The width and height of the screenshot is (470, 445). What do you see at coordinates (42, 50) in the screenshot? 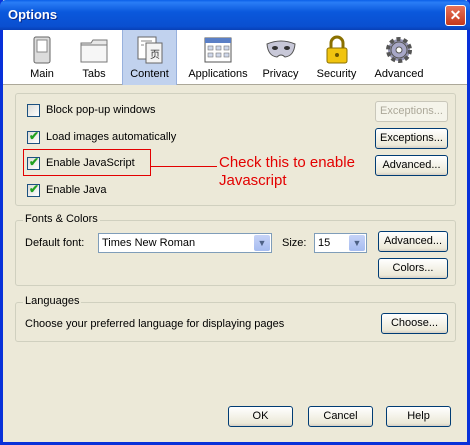
I see `switch-icon` at bounding box center [42, 50].